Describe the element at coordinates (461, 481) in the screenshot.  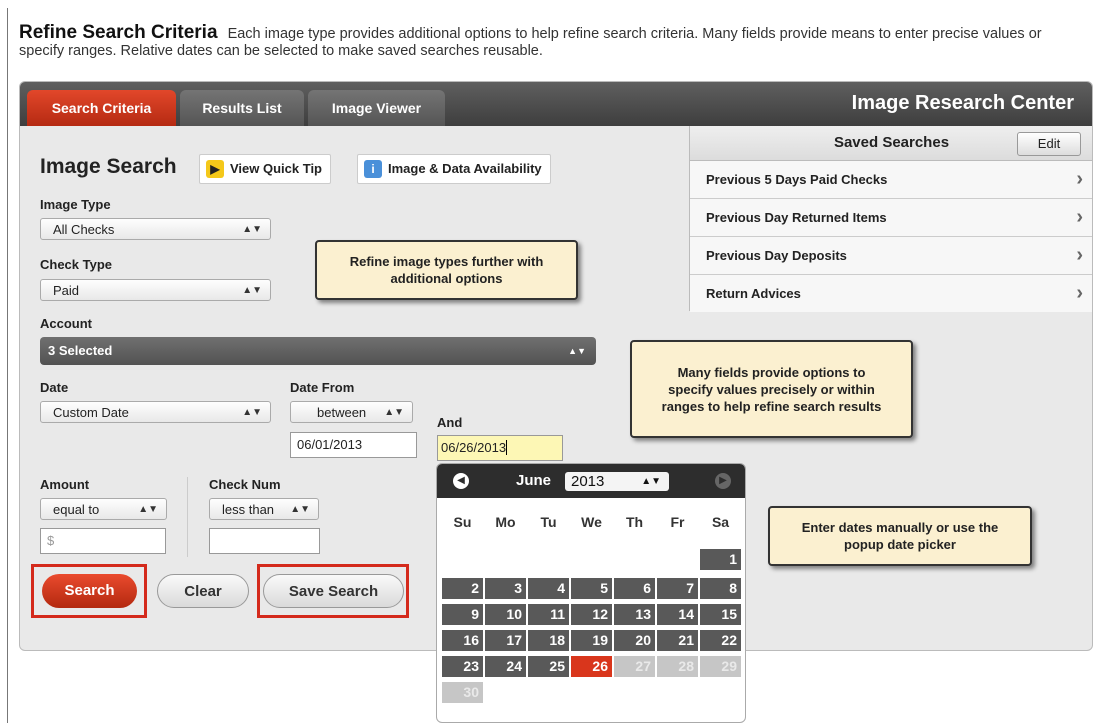
I see `previous-month-icon: ◀` at that location.